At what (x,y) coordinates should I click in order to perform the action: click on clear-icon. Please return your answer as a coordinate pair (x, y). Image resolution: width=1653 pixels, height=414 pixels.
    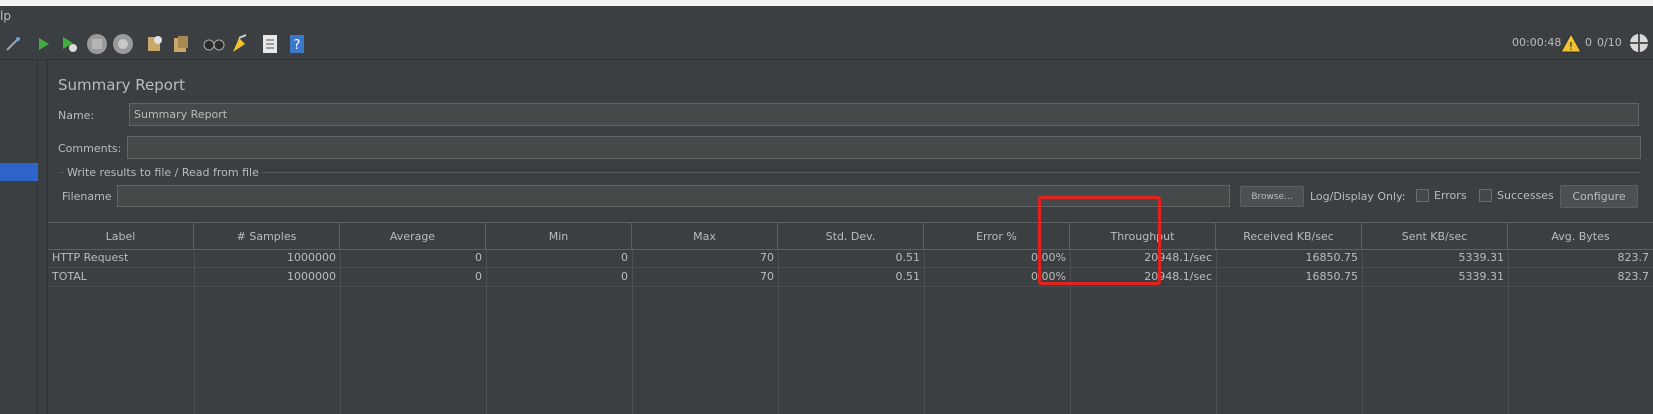
    Looking at the image, I should click on (154, 44).